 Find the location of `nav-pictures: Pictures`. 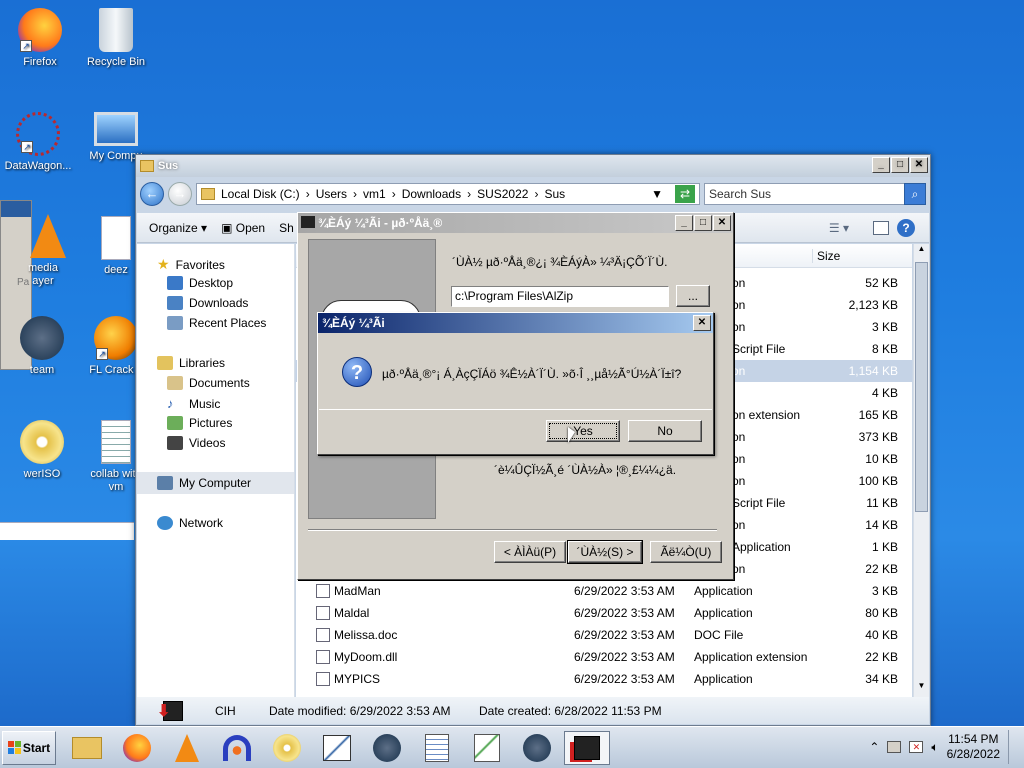

nav-pictures: Pictures is located at coordinates (199, 423).